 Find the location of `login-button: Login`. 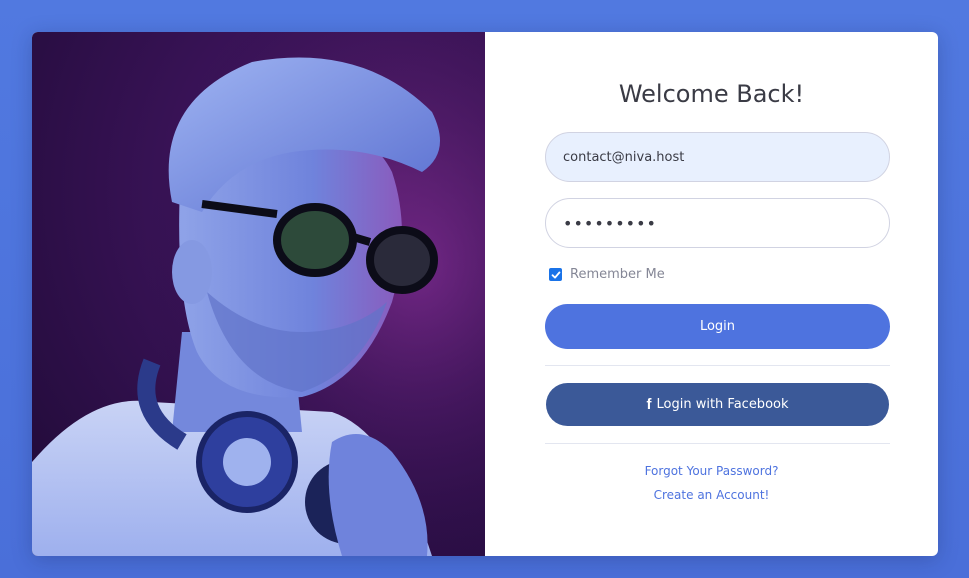

login-button: Login is located at coordinates (717, 326).